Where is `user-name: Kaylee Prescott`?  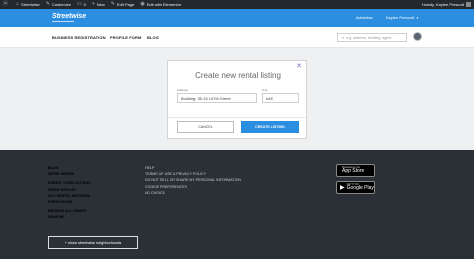
user-name: Kaylee Prescott is located at coordinates (400, 17).